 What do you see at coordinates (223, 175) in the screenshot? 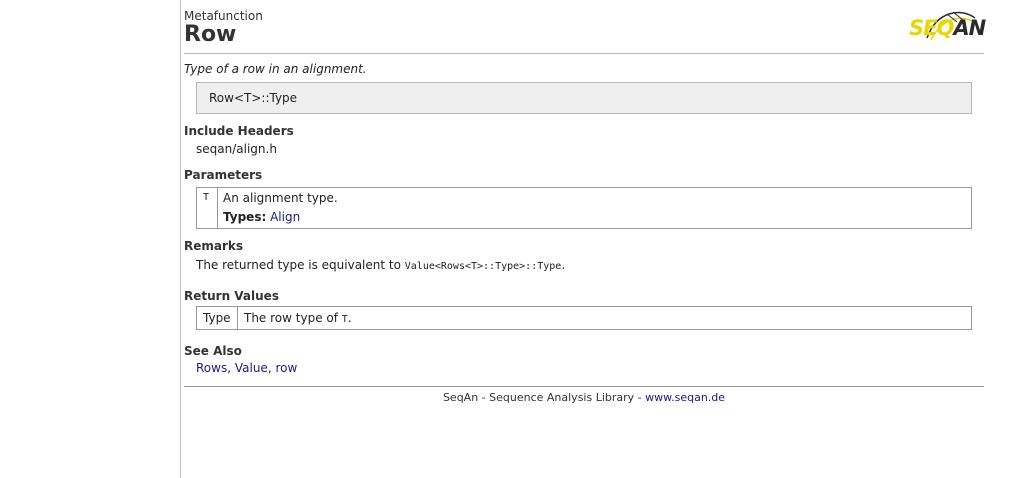
I see `parameters-heading: Parameters` at bounding box center [223, 175].